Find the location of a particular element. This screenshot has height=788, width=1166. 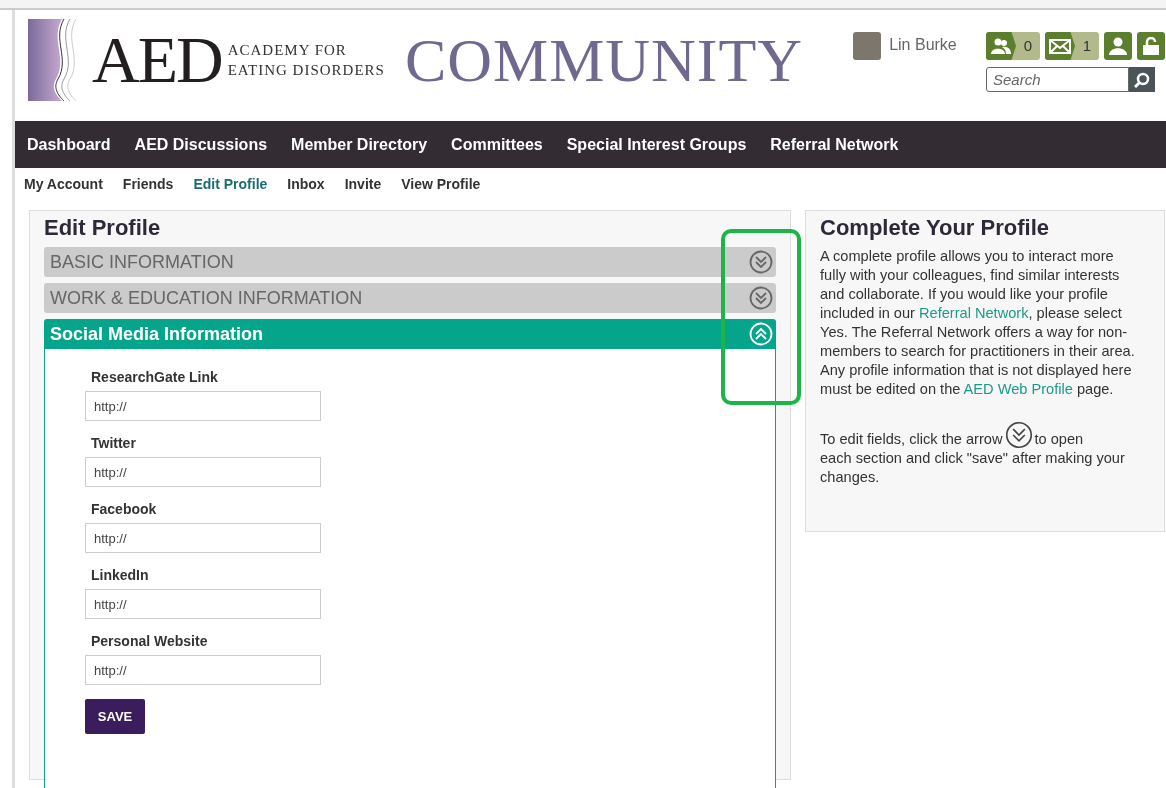

field-label: LinkedIn is located at coordinates (120, 575).